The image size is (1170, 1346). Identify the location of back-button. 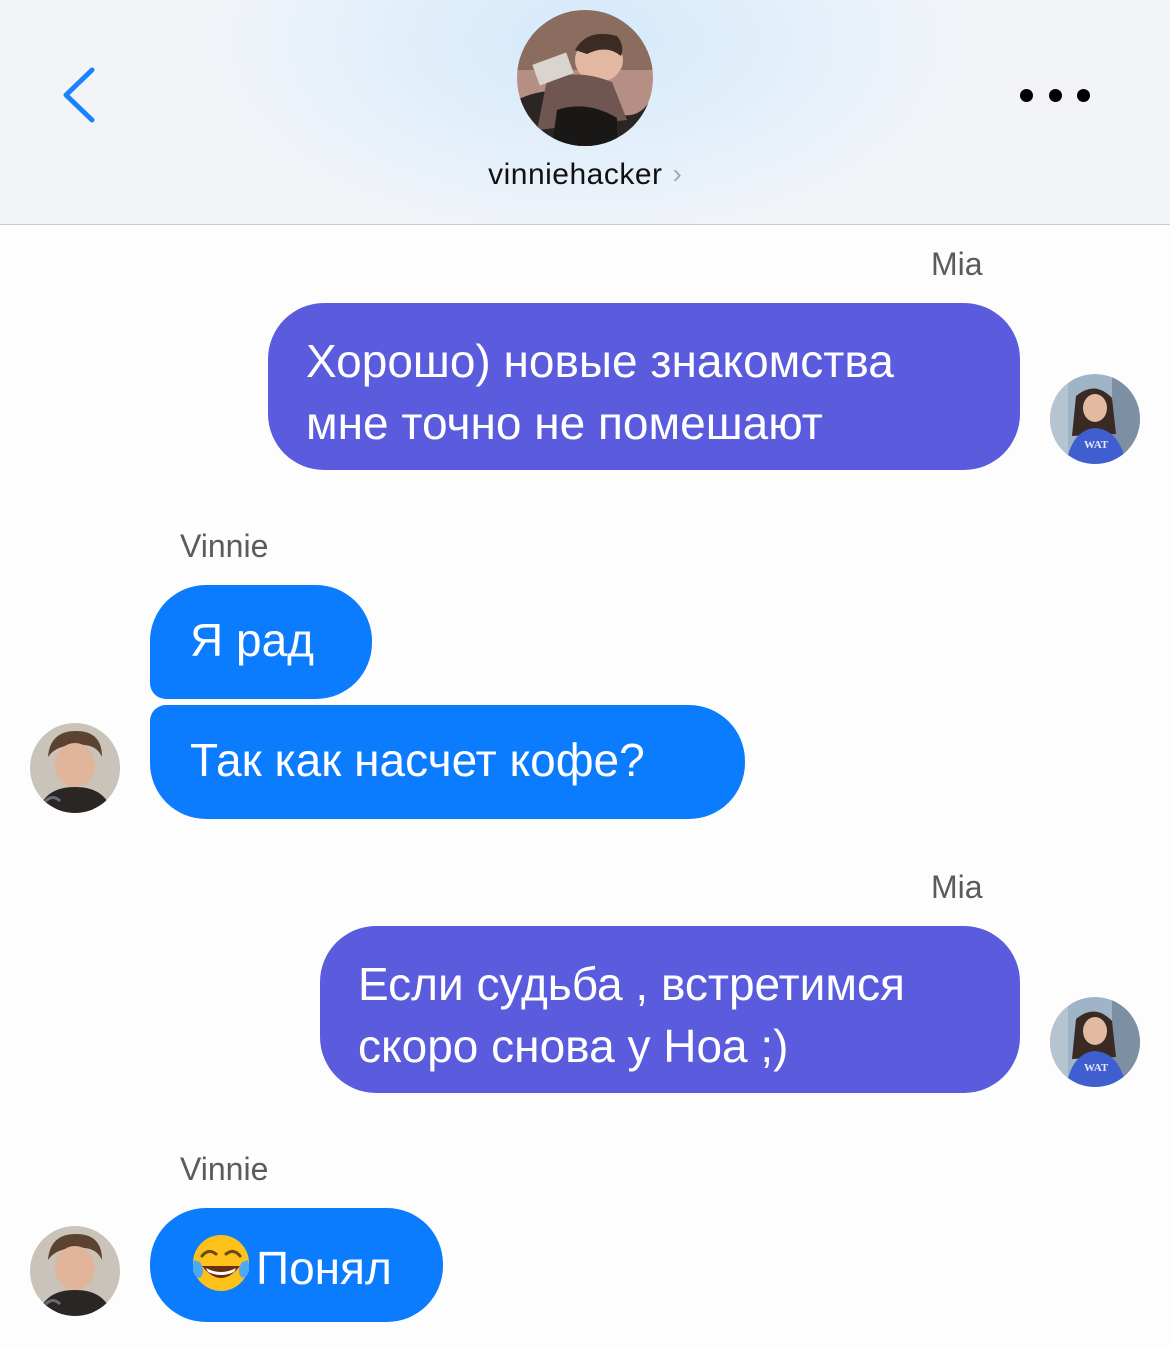
(83, 95).